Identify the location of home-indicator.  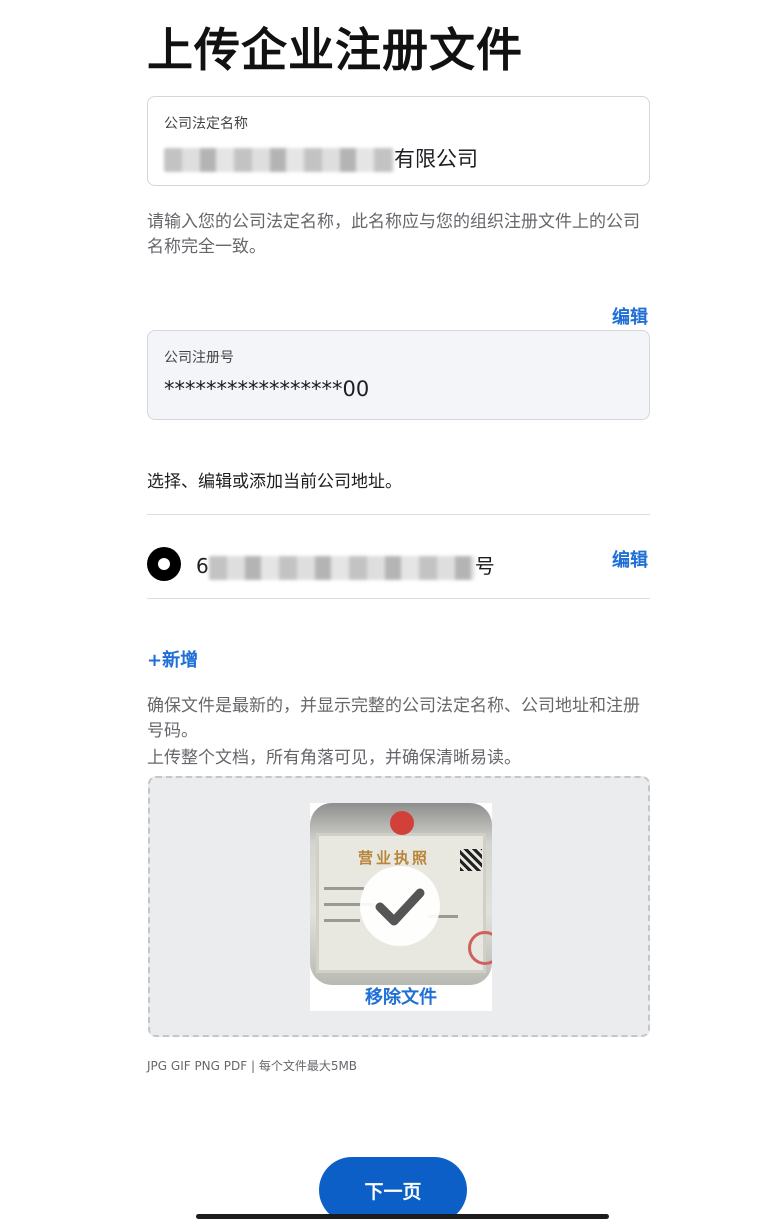
(402, 1216).